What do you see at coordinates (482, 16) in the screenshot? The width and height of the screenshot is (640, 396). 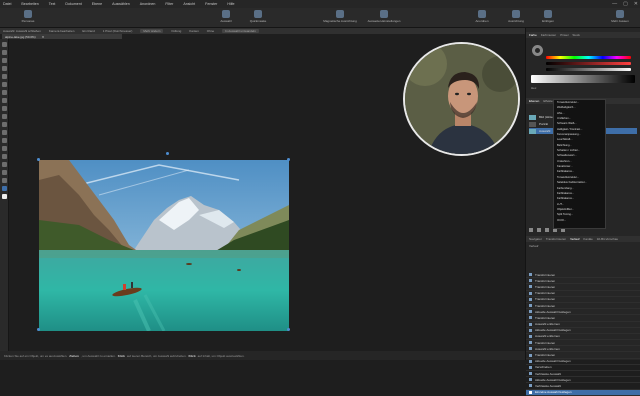 I see `arrange-button: Anordnen` at bounding box center [482, 16].